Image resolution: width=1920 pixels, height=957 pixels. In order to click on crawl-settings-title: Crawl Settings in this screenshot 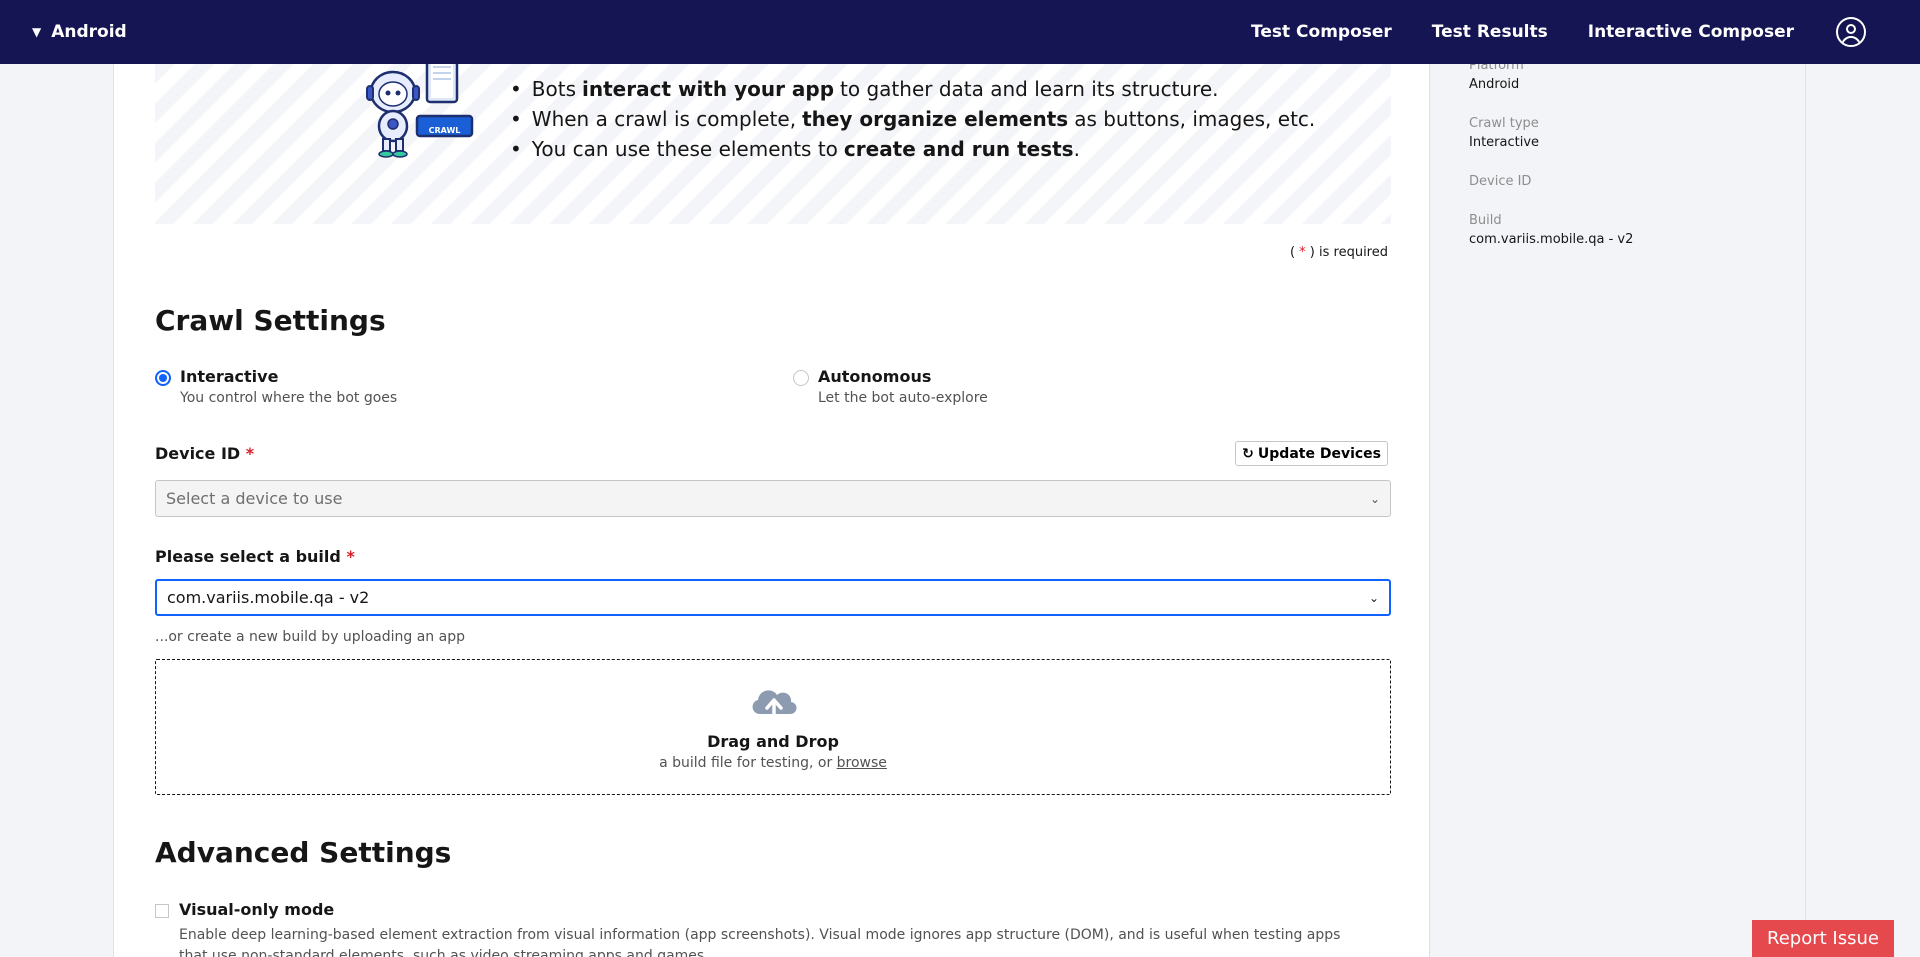, I will do `click(270, 320)`.